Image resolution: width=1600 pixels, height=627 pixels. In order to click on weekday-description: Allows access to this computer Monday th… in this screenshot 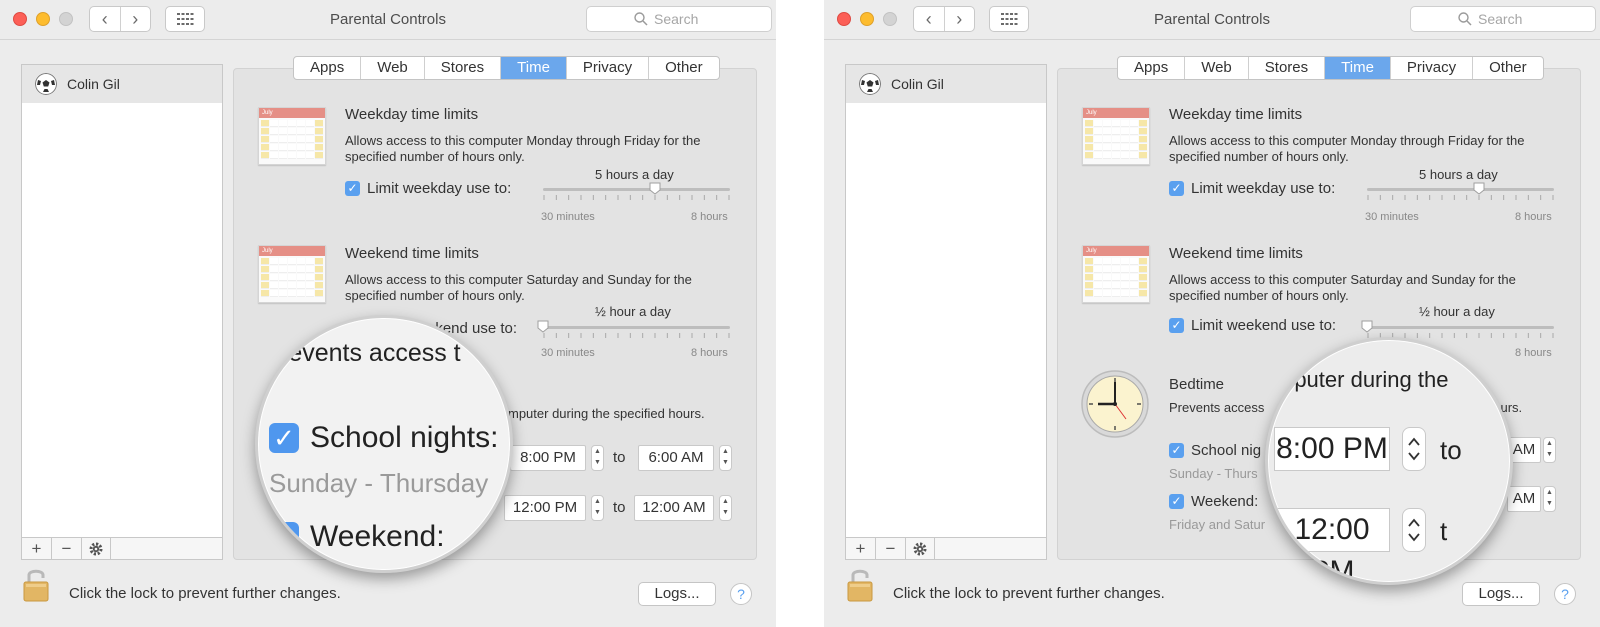, I will do `click(523, 148)`.